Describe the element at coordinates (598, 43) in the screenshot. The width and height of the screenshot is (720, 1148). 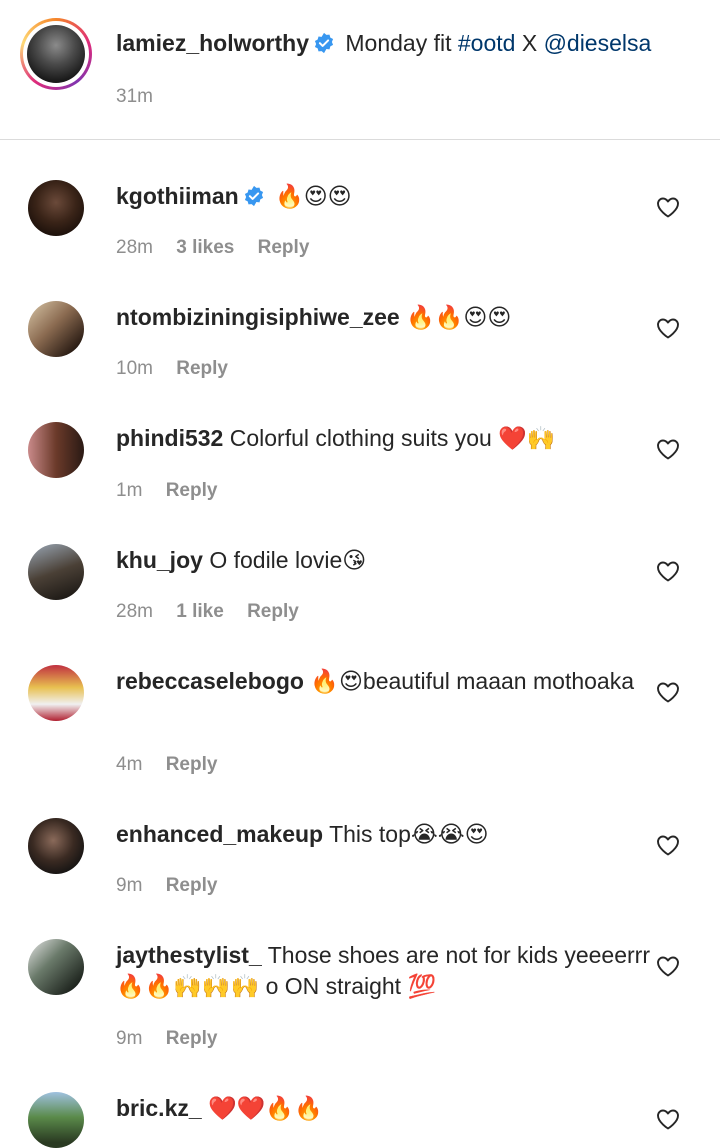
I see `mention-link: @dieselsa` at that location.